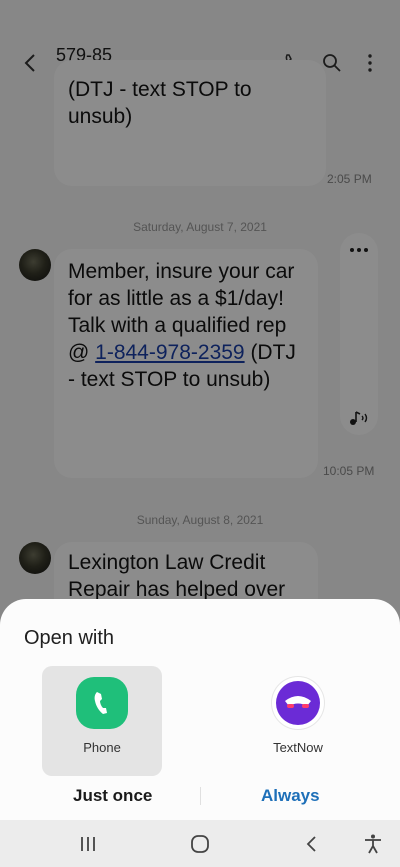 This screenshot has width=400, height=867. Describe the element at coordinates (312, 844) in the screenshot. I see `back-icon` at that location.